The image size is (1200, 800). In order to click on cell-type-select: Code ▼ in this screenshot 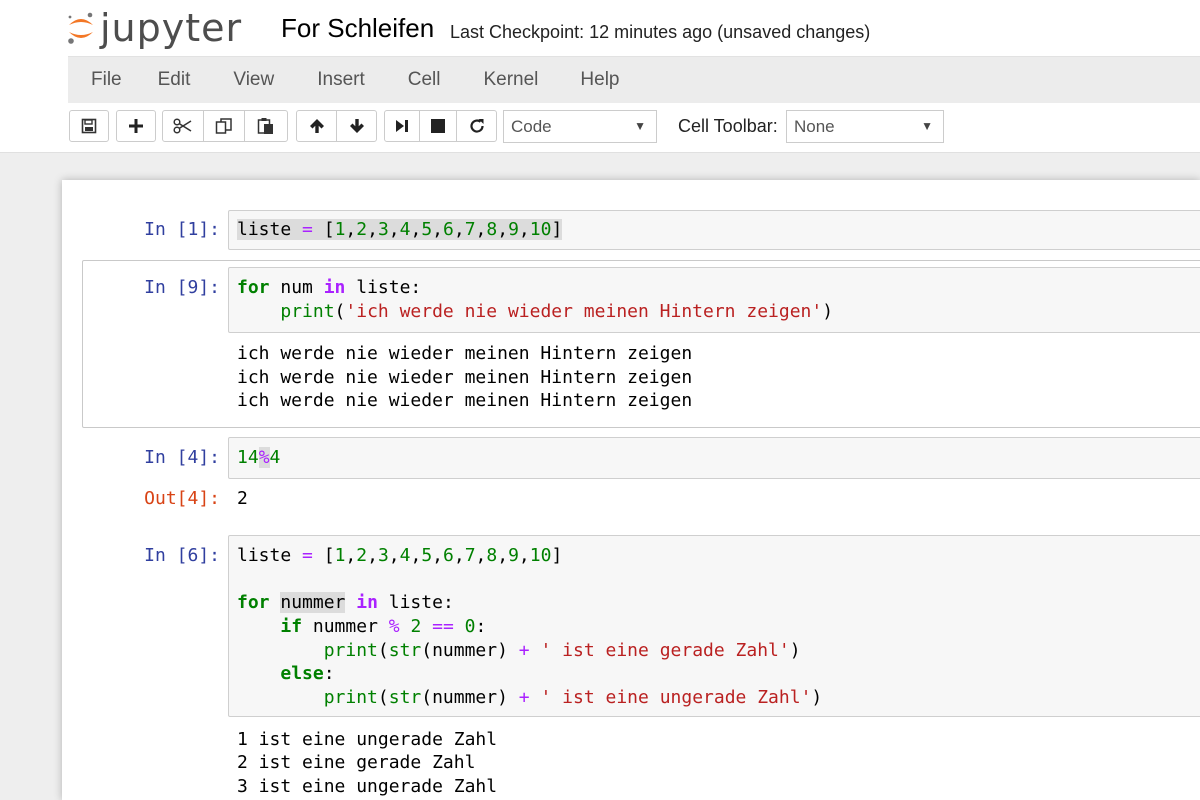, I will do `click(580, 126)`.